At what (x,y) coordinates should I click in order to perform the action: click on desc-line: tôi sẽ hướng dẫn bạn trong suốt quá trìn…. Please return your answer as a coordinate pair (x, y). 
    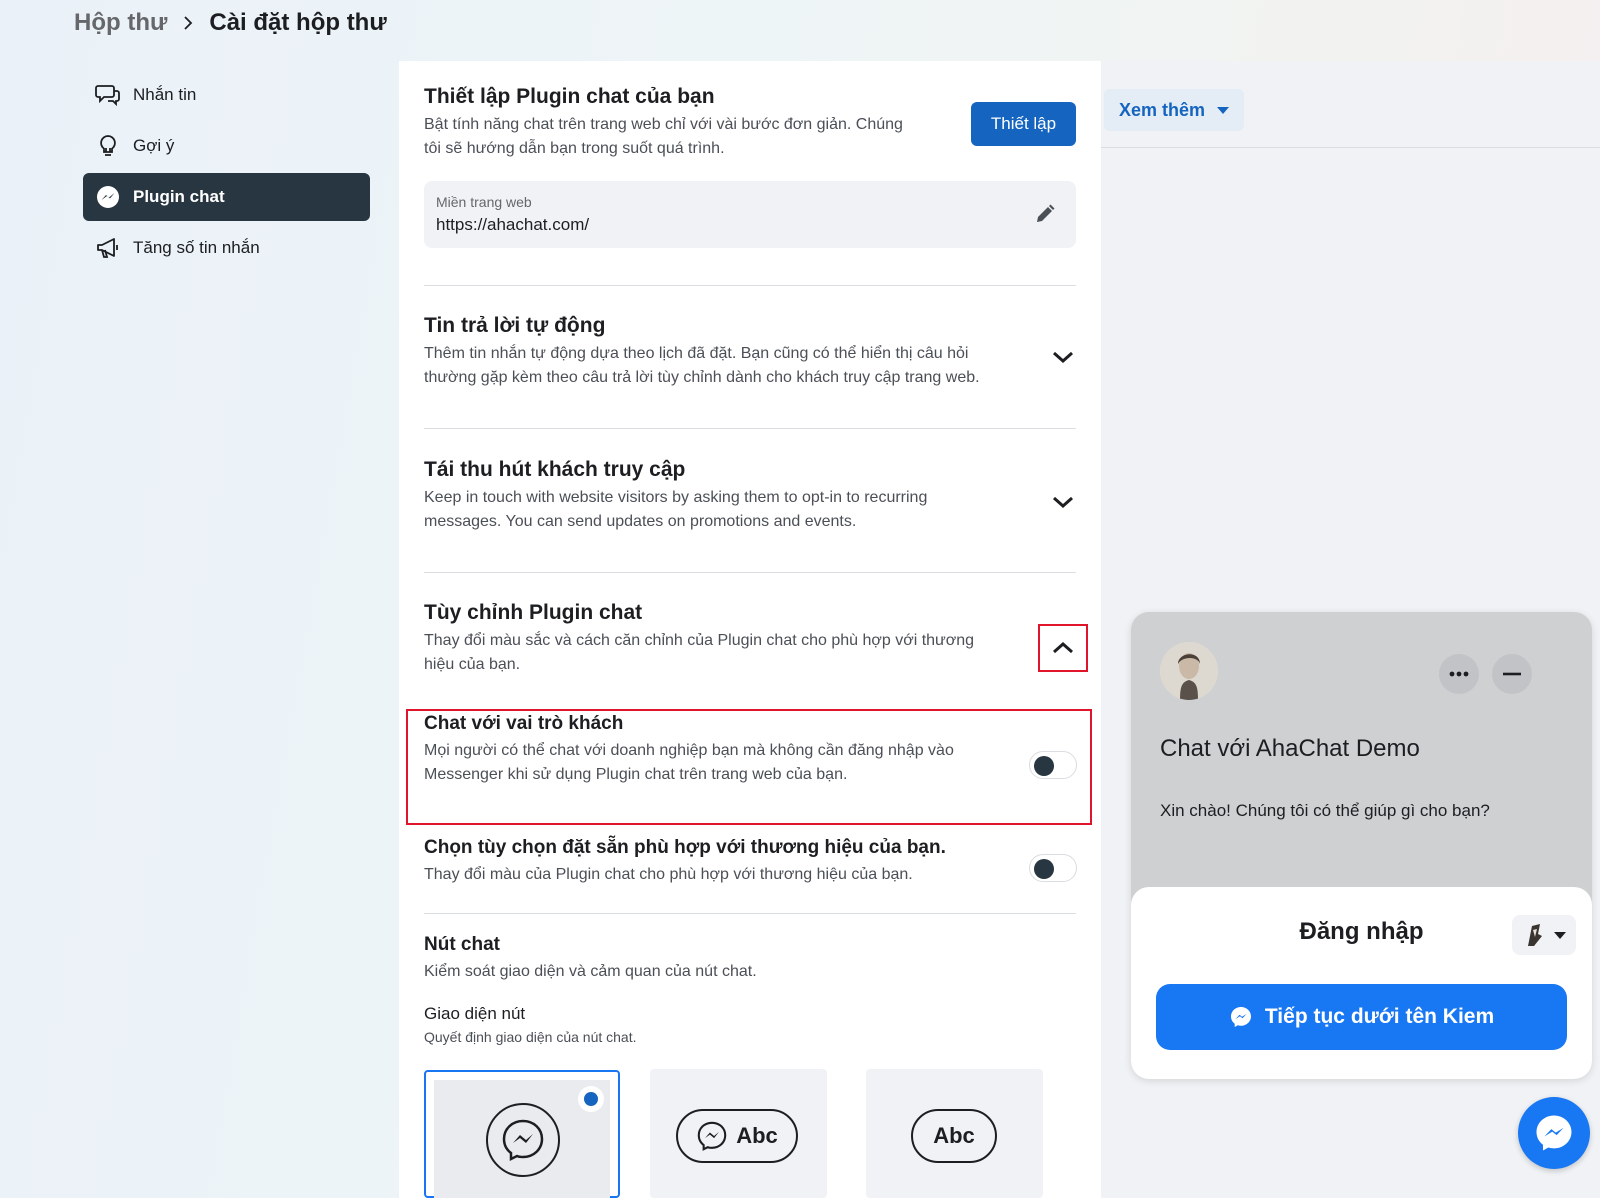
    Looking at the image, I should click on (574, 148).